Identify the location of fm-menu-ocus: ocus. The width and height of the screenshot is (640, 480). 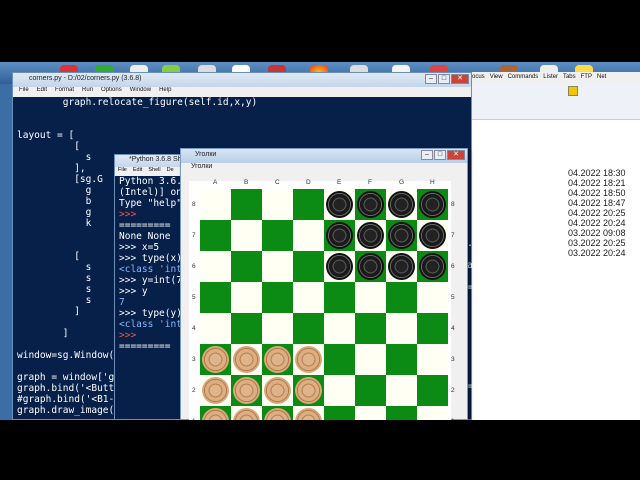
(478, 79).